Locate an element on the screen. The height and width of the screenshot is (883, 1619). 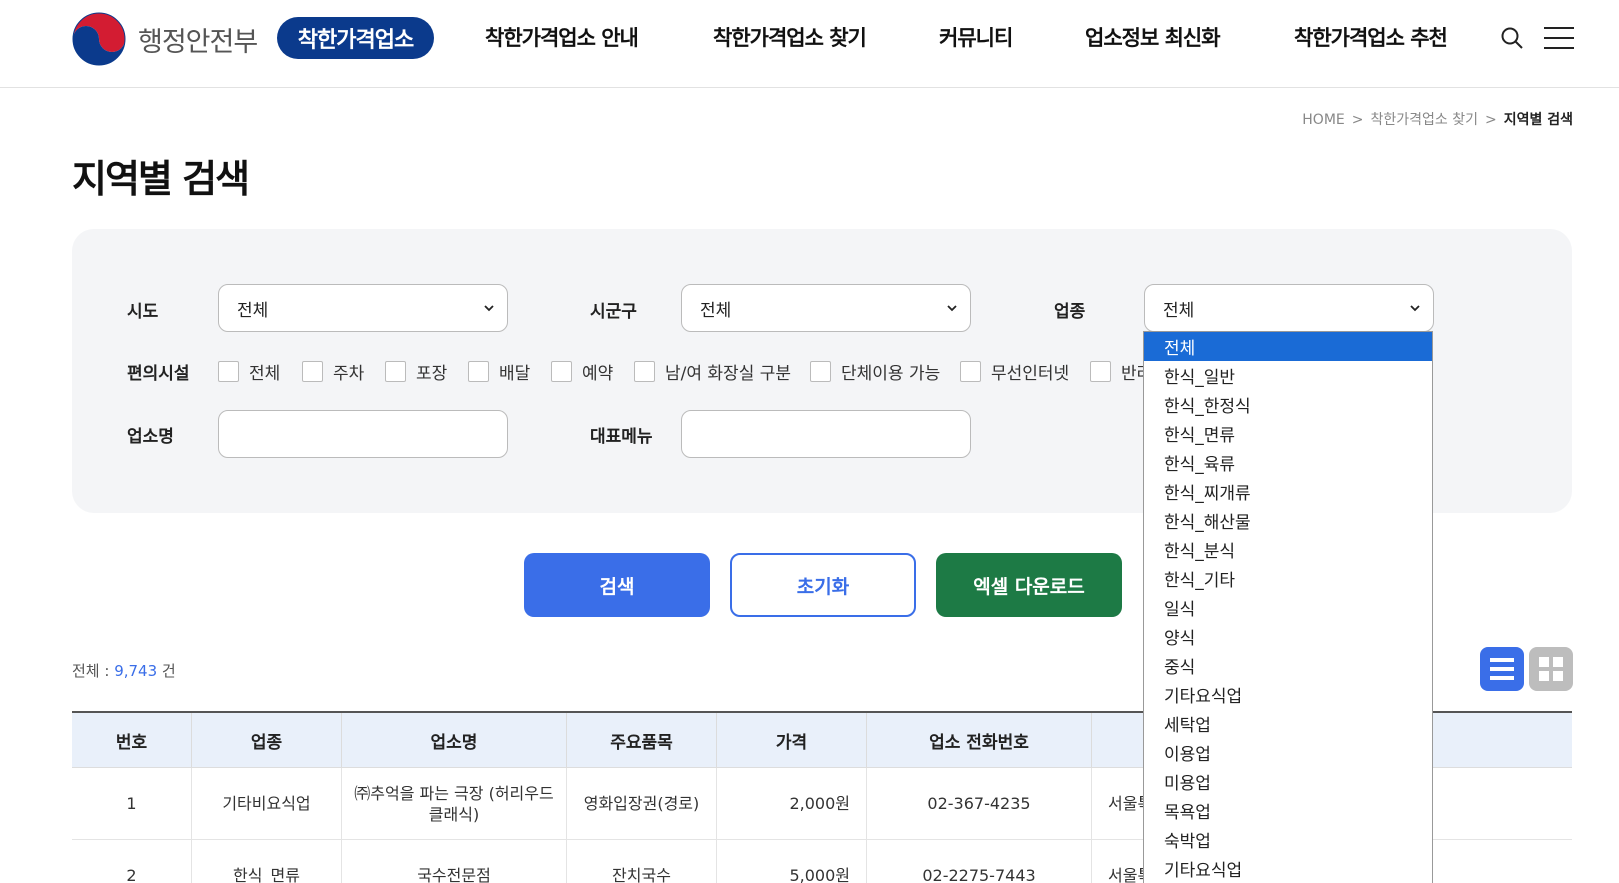
grid-view-icon is located at coordinates (1551, 669).